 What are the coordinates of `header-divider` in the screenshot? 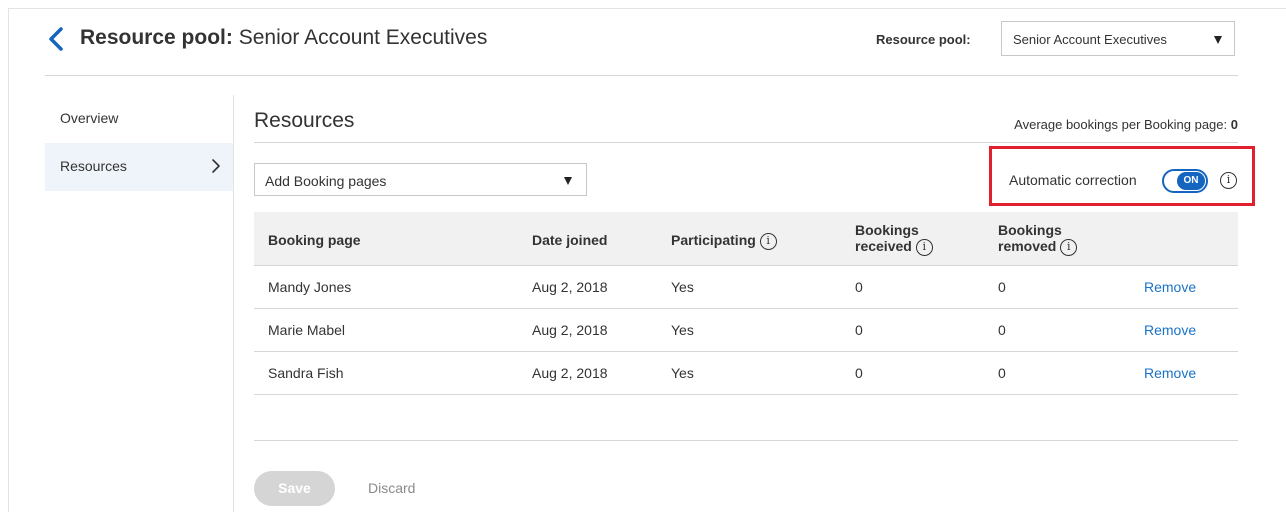 It's located at (641, 75).